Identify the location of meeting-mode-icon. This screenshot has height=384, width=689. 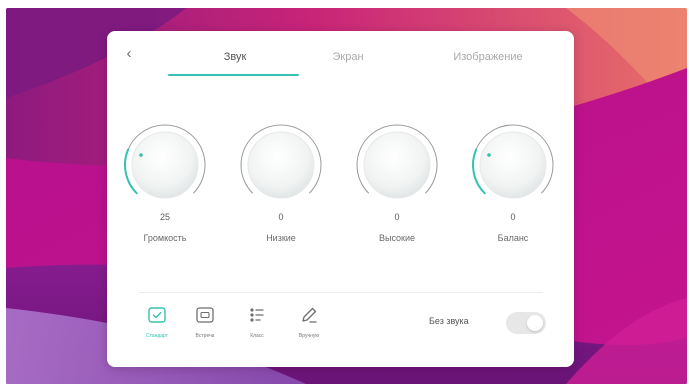
(205, 315).